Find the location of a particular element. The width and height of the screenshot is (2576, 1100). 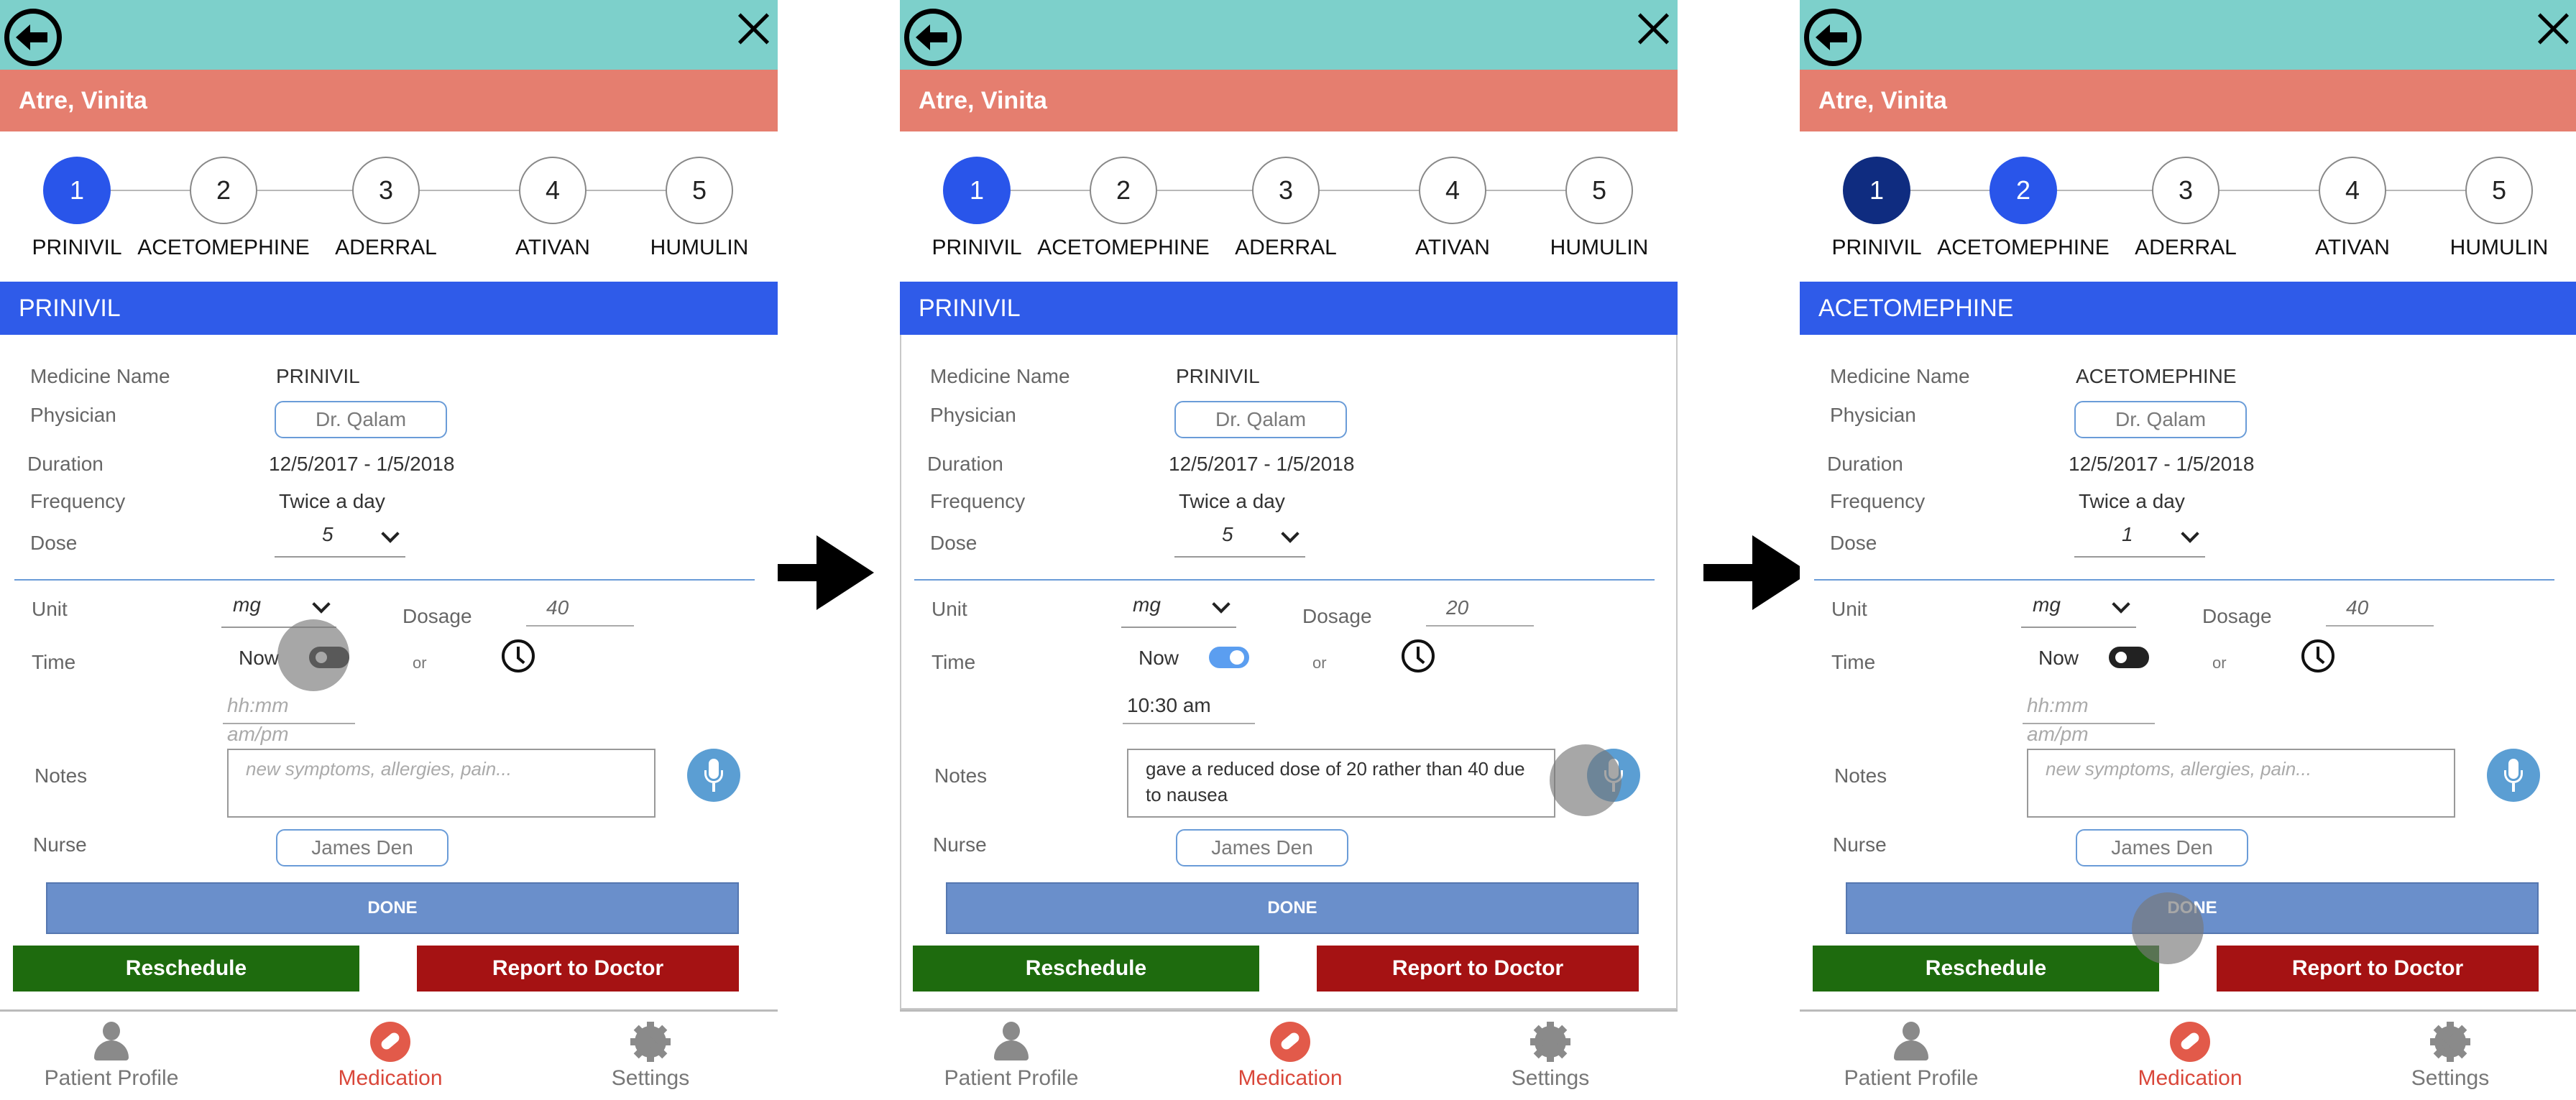

step-label: ATIVAN is located at coordinates (552, 248).